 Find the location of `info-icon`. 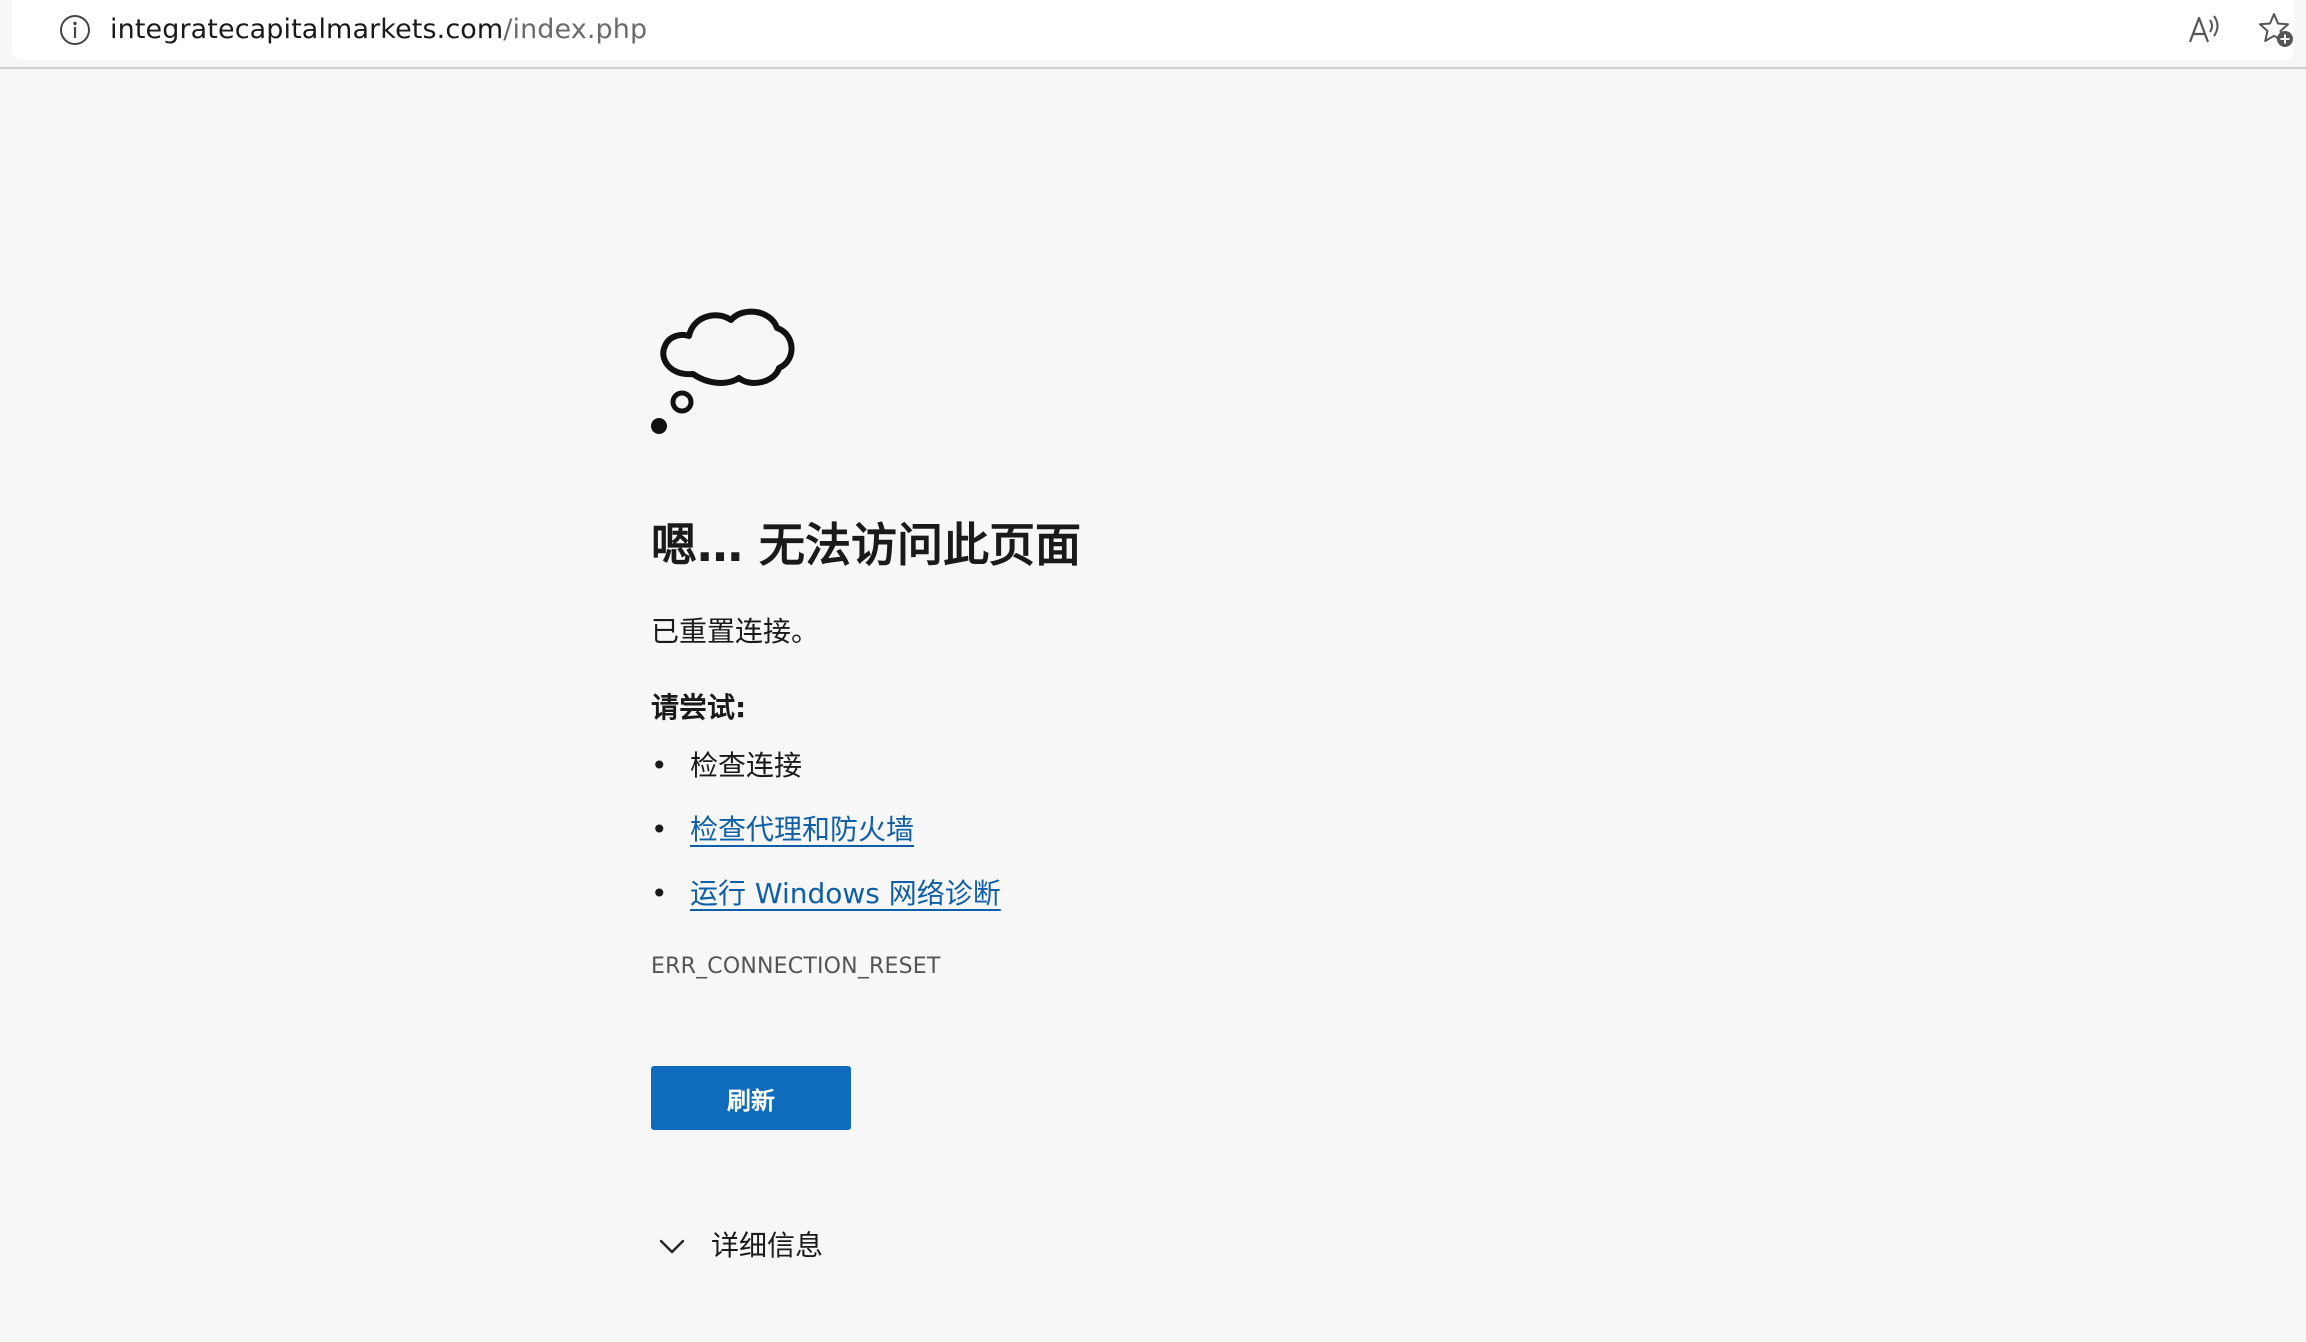

info-icon is located at coordinates (75, 30).